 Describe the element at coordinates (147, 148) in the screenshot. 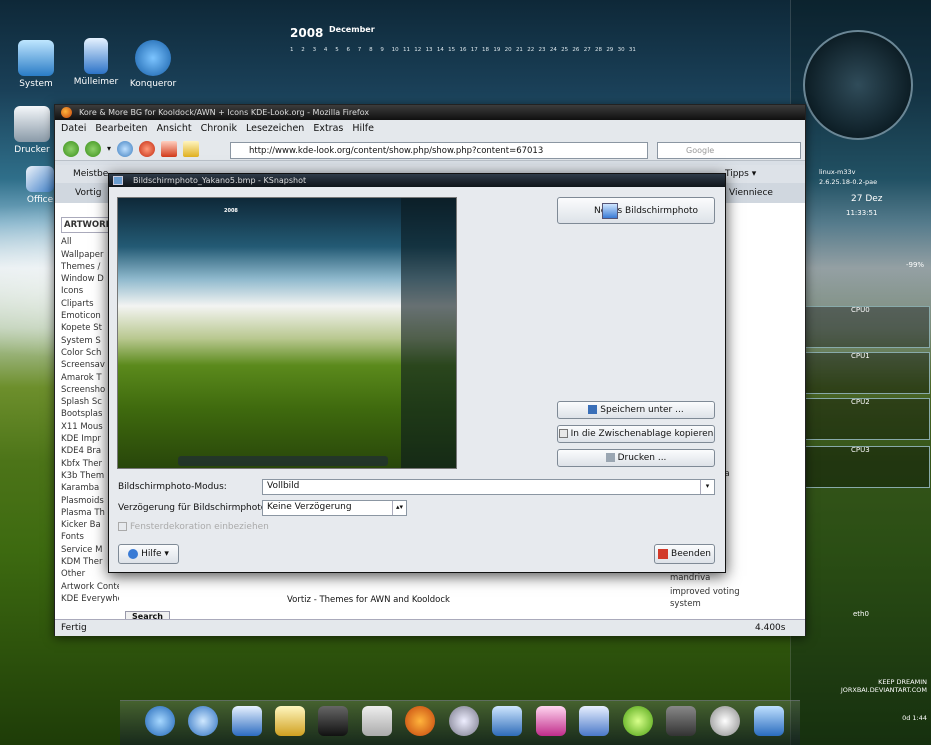

I see `stop-icon` at that location.